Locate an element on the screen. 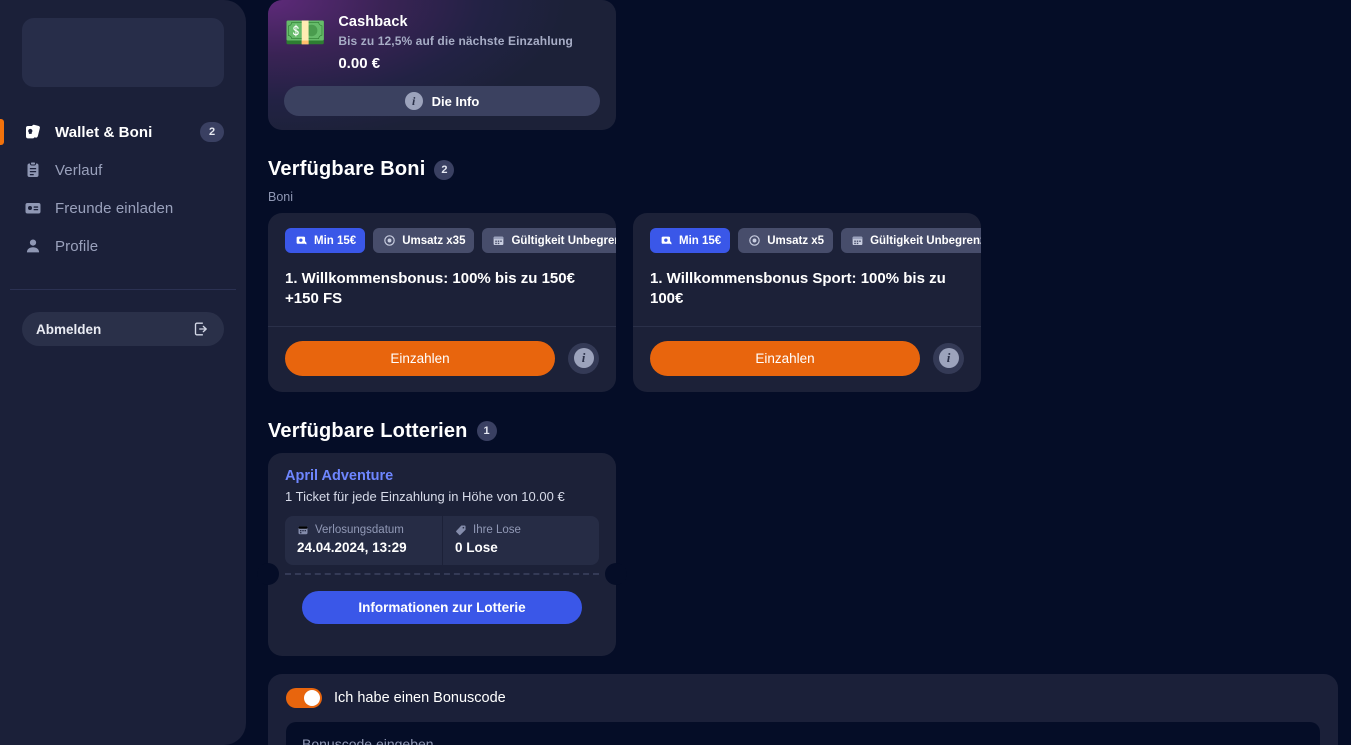 The height and width of the screenshot is (745, 1351). lotteries-section-header: Verfügbare Lotterien 1 is located at coordinates (809, 431).